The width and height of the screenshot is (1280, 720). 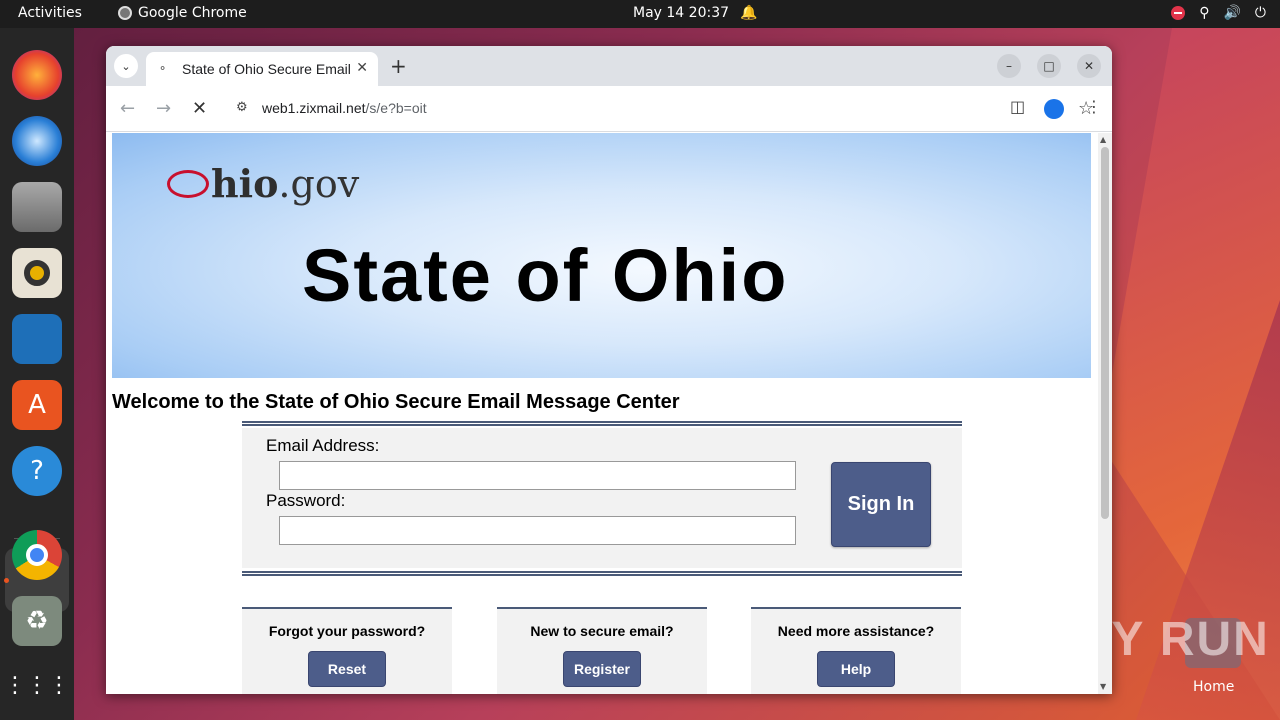 What do you see at coordinates (856, 669) in the screenshot?
I see `help-button: Help` at bounding box center [856, 669].